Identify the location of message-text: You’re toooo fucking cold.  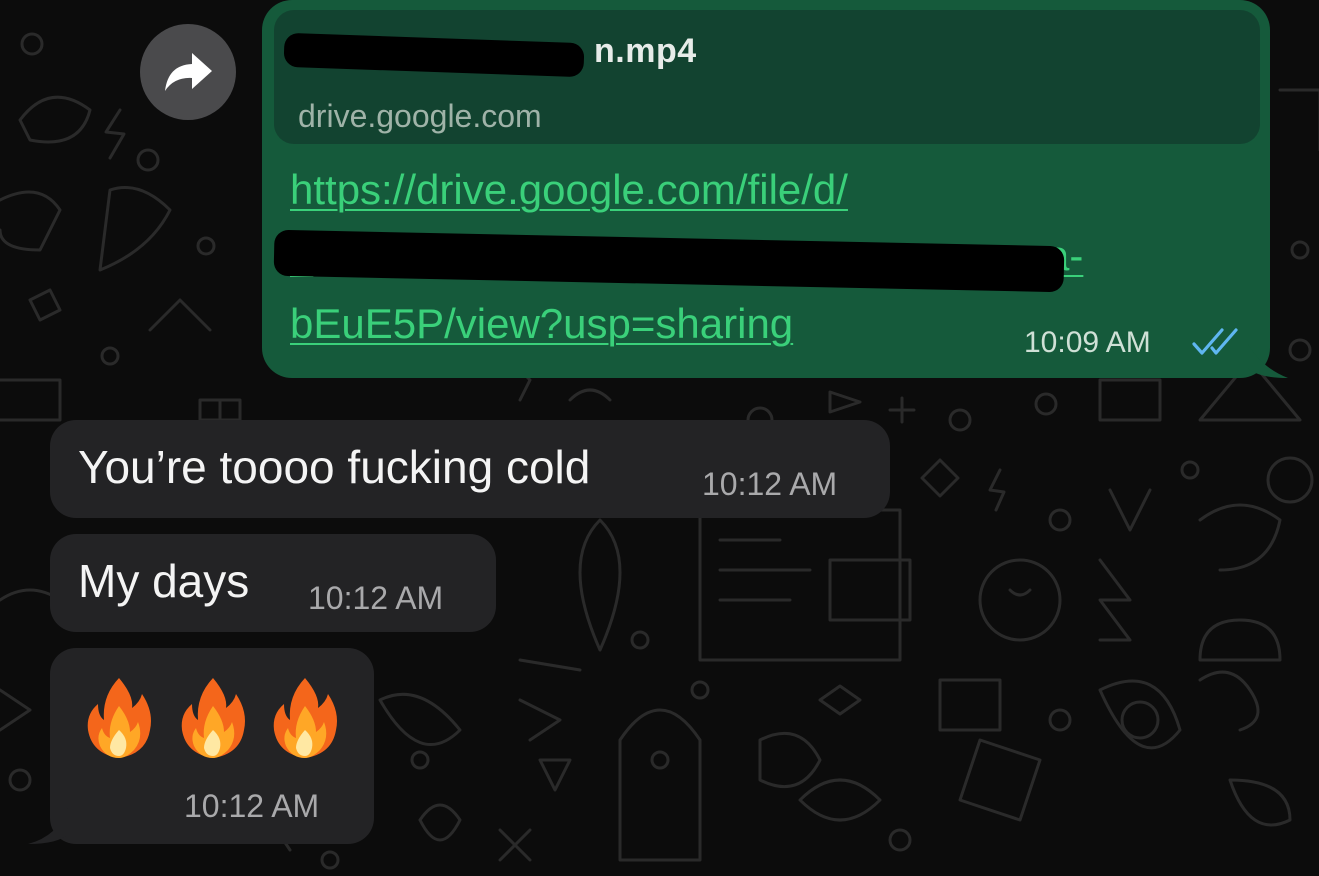
(334, 467).